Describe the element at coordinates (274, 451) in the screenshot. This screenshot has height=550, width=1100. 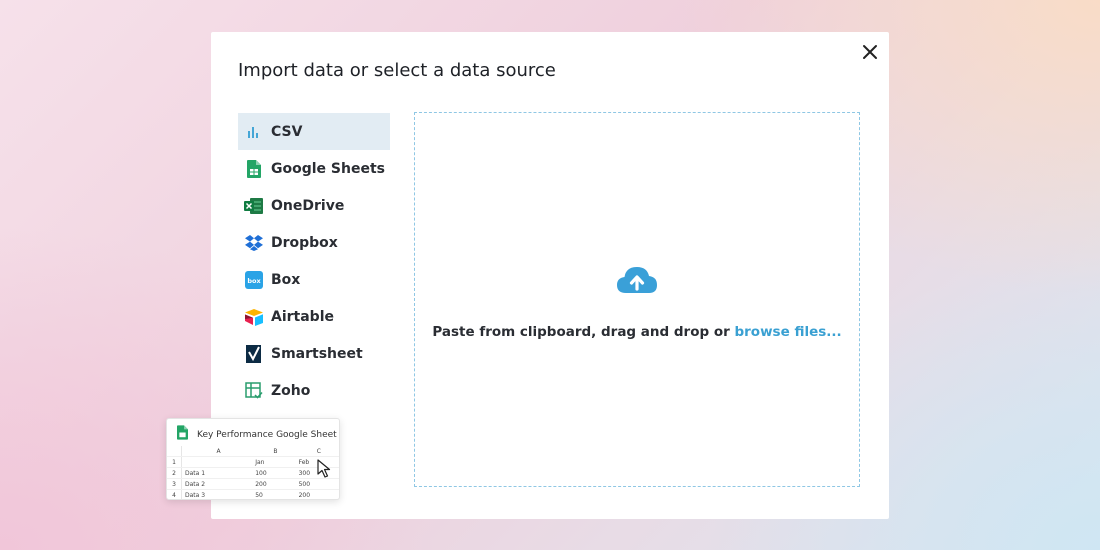
I see `sheet-column-header: B` at that location.